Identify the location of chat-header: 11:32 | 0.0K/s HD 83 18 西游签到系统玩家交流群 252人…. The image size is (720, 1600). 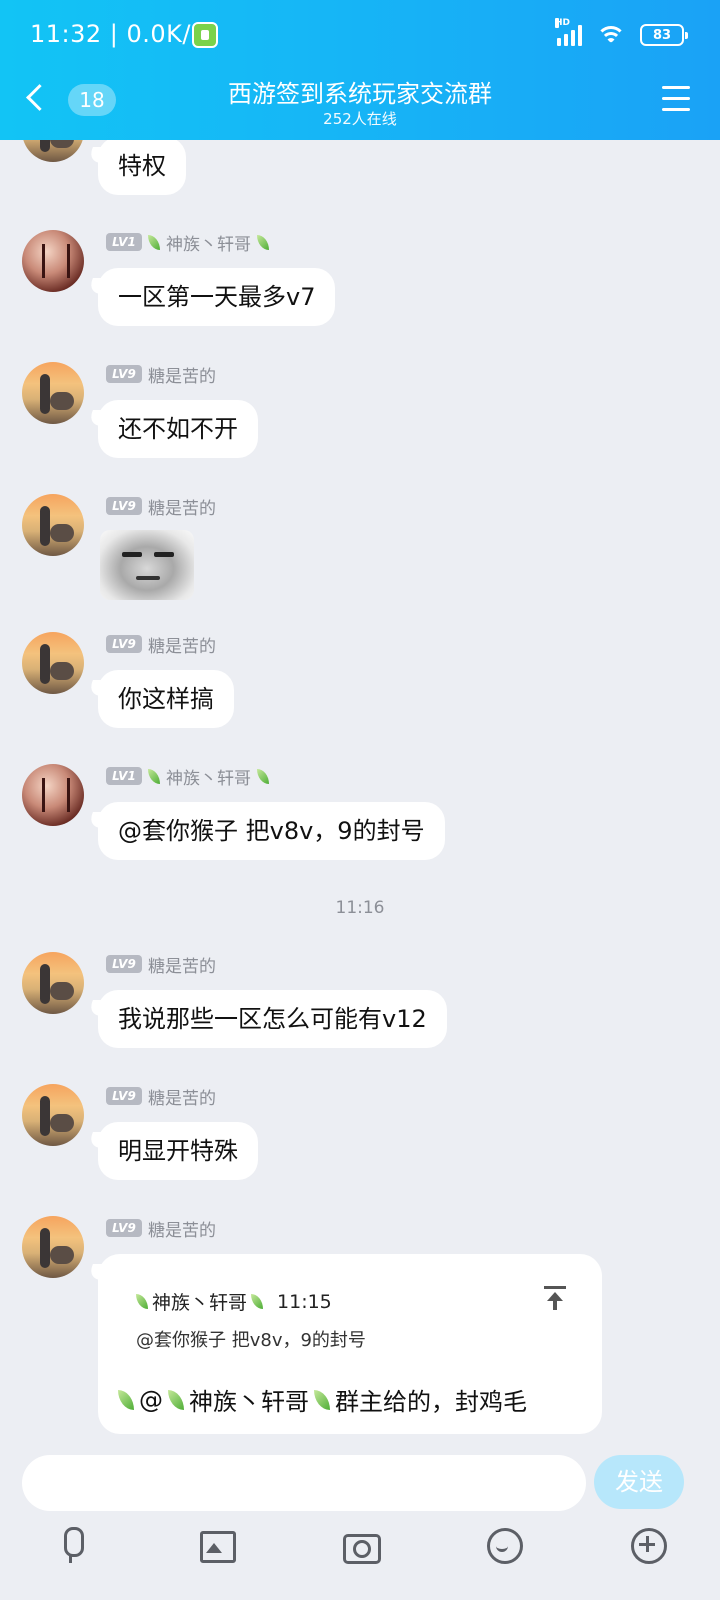
(360, 70).